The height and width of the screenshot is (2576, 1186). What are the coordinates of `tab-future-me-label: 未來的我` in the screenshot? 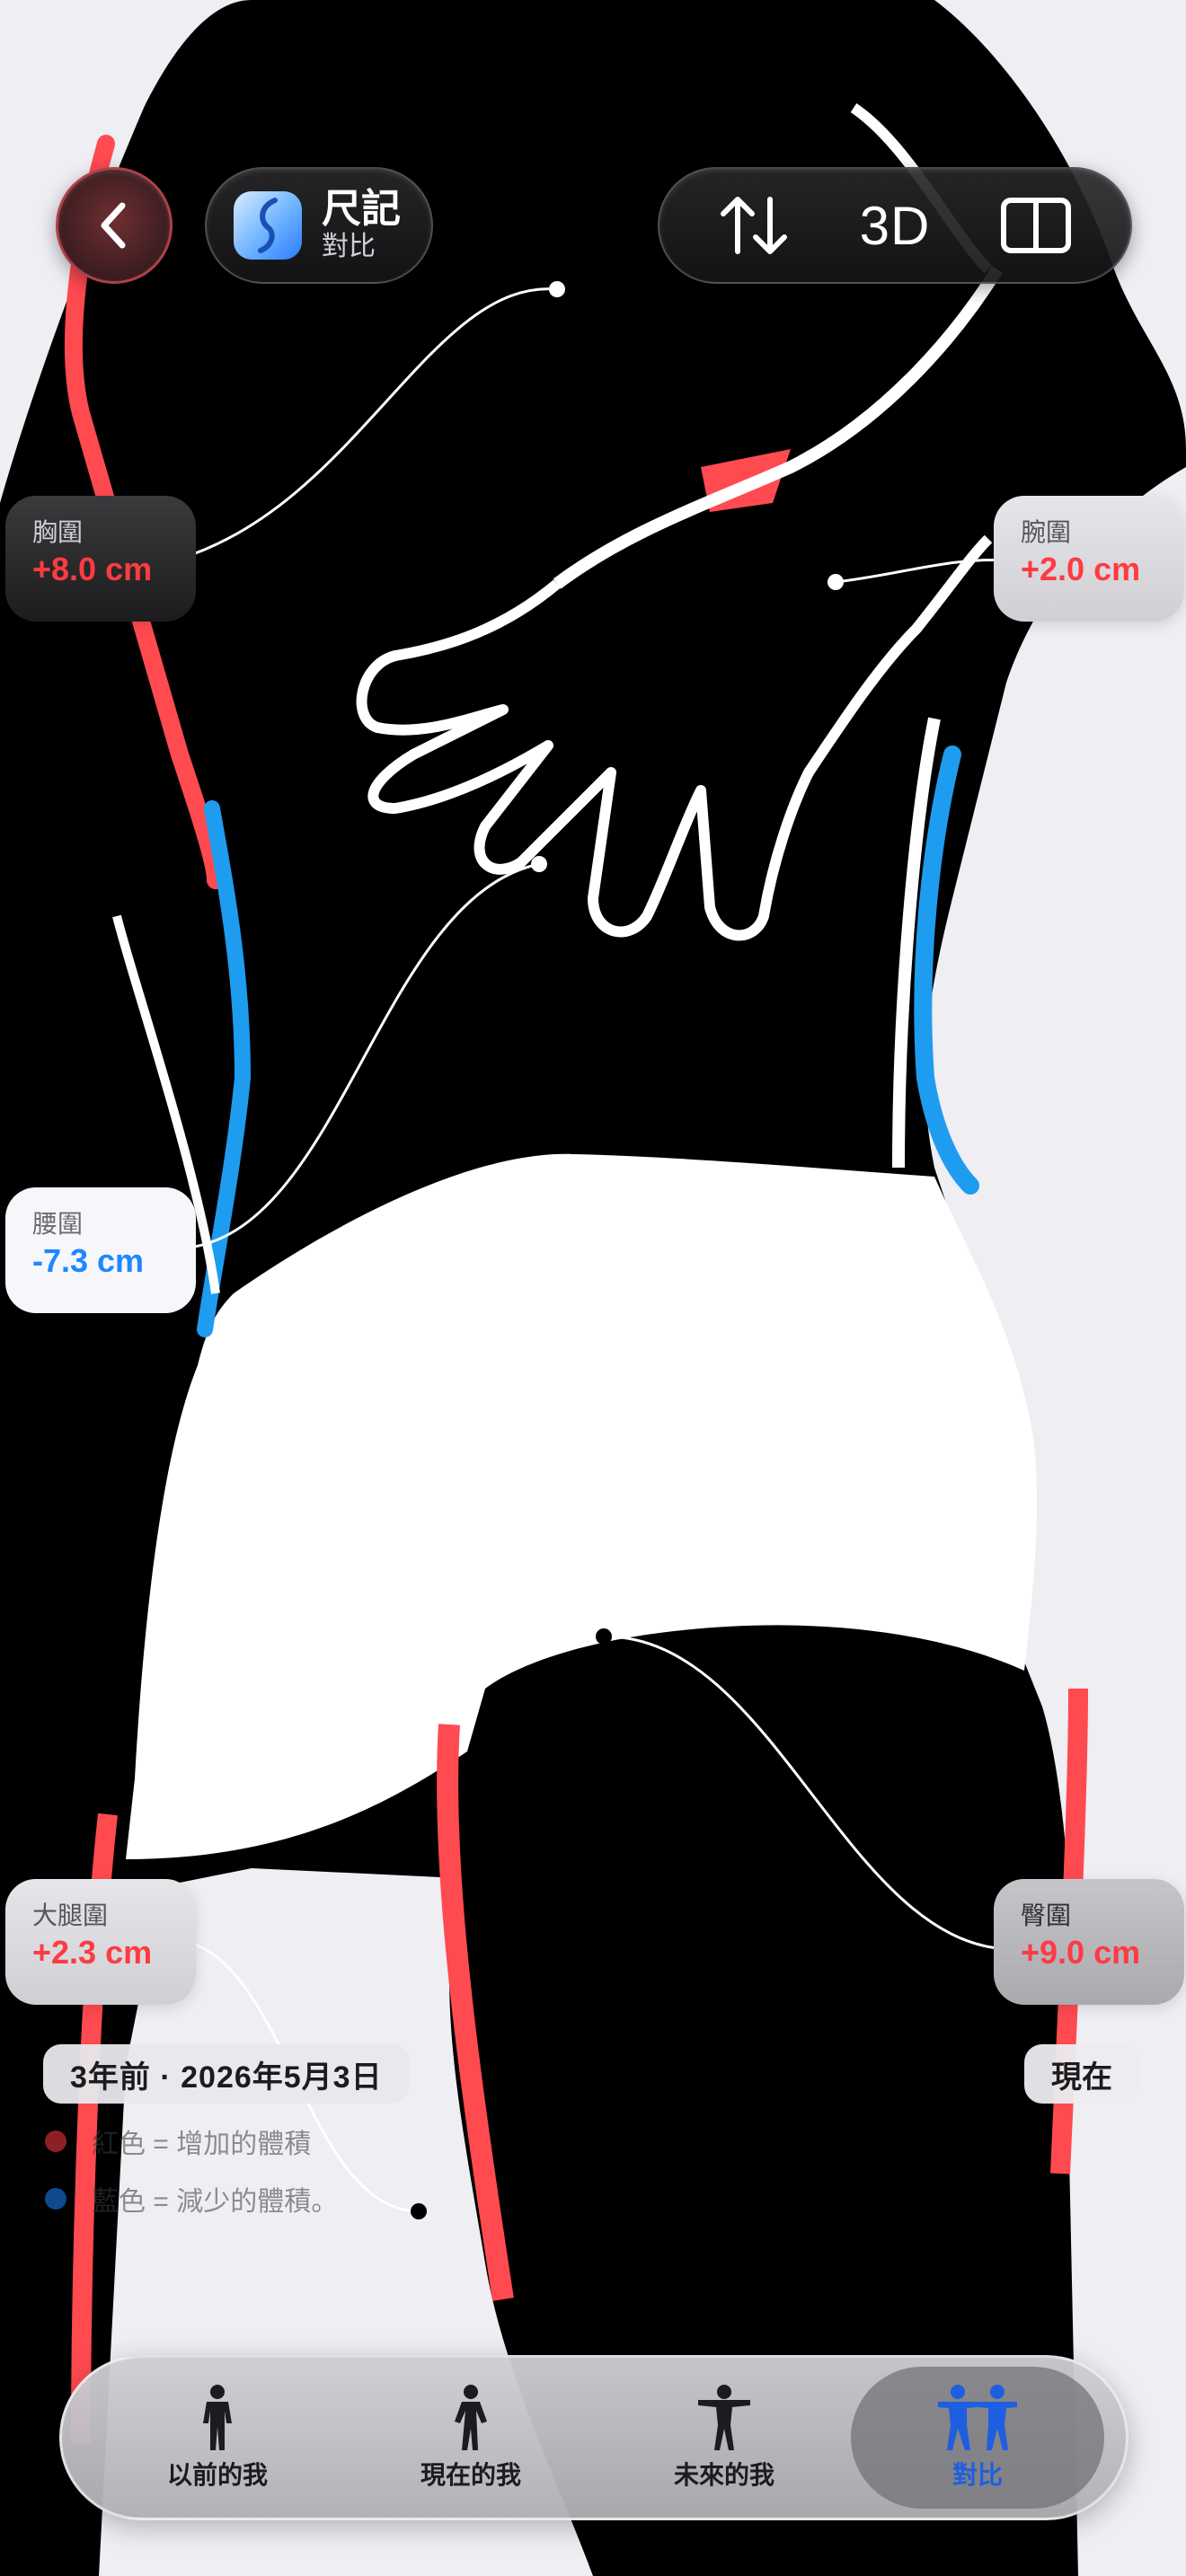 It's located at (723, 2475).